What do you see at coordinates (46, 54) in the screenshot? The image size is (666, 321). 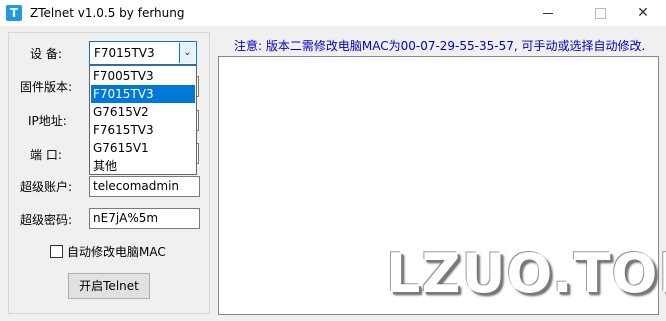 I see `device-label: 设 备:` at bounding box center [46, 54].